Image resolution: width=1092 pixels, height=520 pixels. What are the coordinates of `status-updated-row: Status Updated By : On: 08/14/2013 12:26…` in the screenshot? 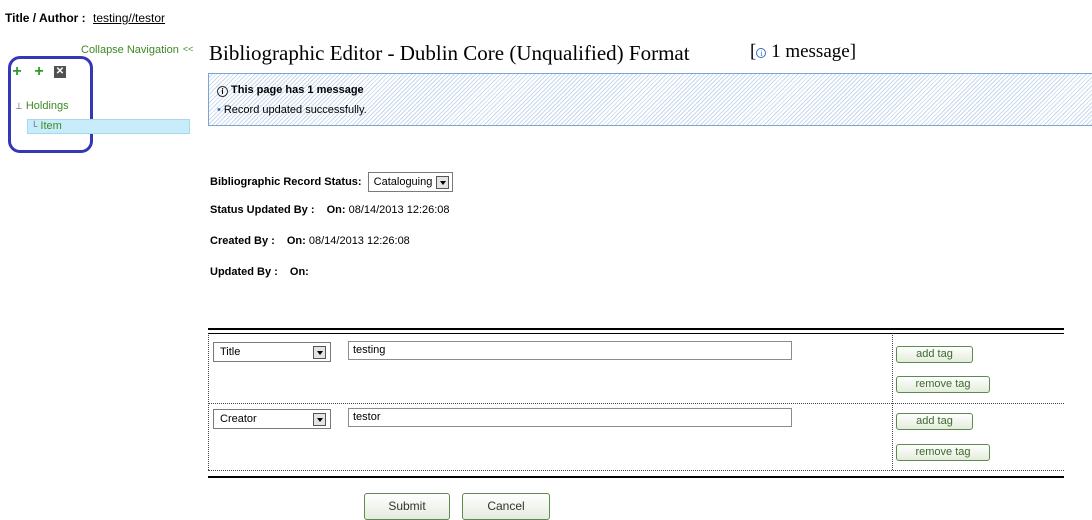 It's located at (330, 210).